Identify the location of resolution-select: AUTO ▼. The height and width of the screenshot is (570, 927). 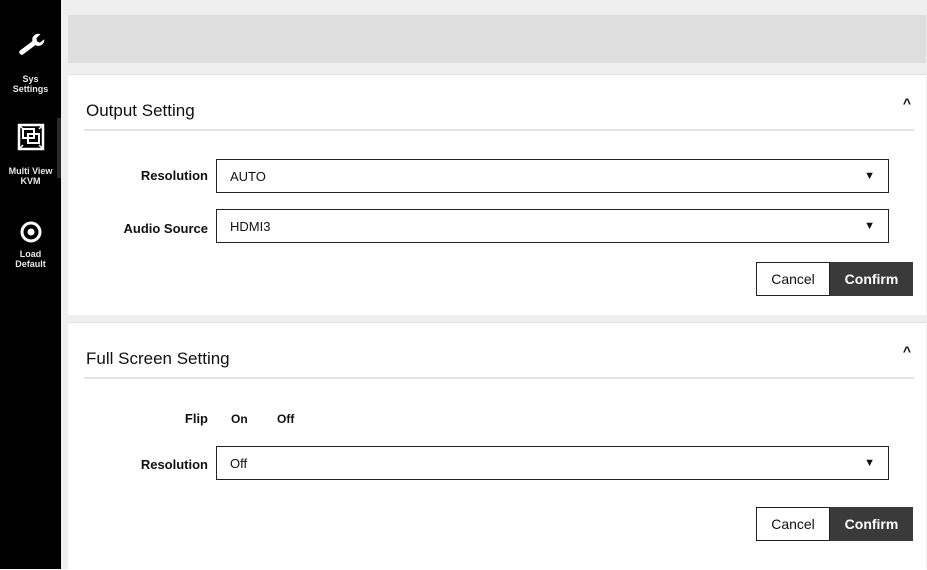
(552, 176).